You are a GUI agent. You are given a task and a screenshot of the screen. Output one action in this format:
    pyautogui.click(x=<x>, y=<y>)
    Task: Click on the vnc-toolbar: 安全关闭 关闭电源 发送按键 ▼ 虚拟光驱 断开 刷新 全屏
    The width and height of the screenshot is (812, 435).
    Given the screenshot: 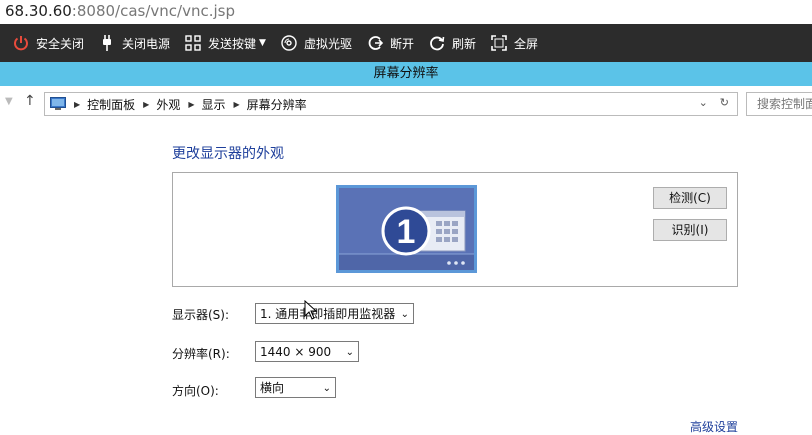 What is the action you would take?
    pyautogui.click(x=406, y=43)
    